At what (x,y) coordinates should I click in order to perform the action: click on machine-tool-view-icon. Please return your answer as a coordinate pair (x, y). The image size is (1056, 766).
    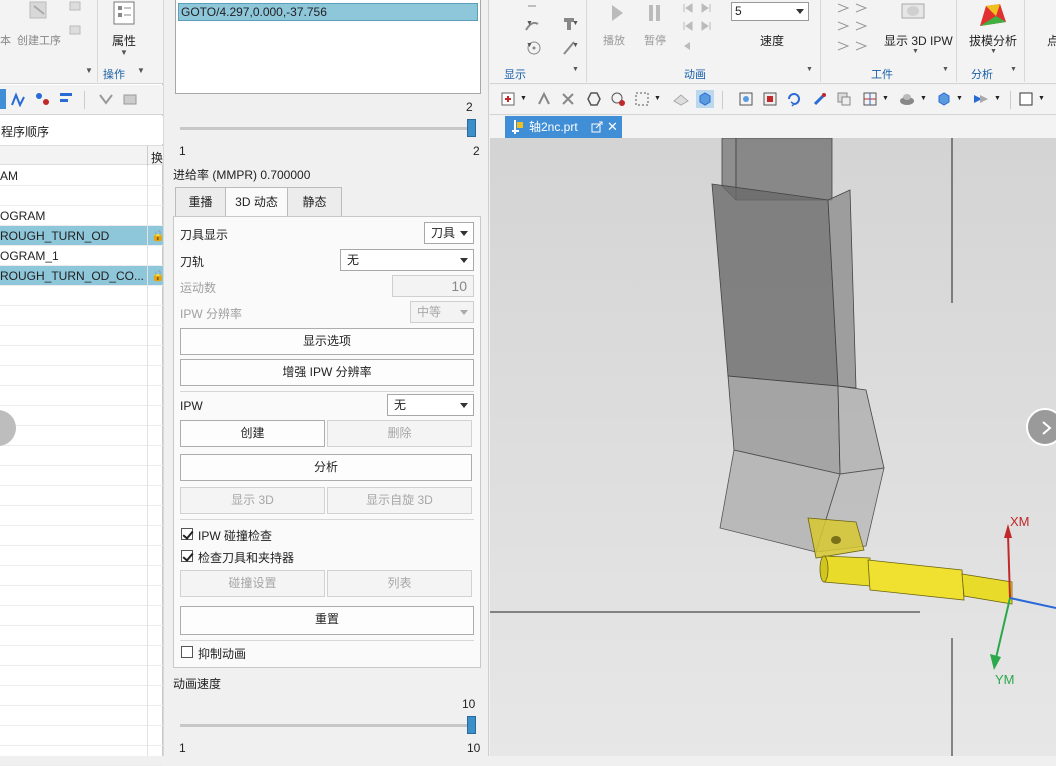
    Looking at the image, I should click on (66, 99).